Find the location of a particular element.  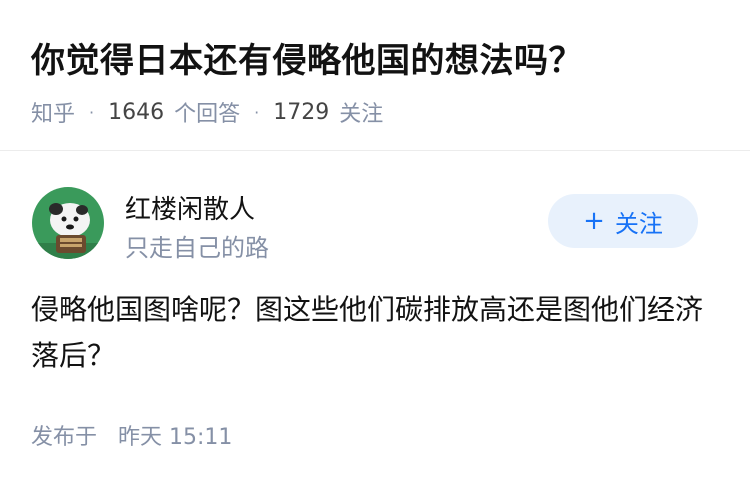

follow-button: + 关注 is located at coordinates (623, 221).